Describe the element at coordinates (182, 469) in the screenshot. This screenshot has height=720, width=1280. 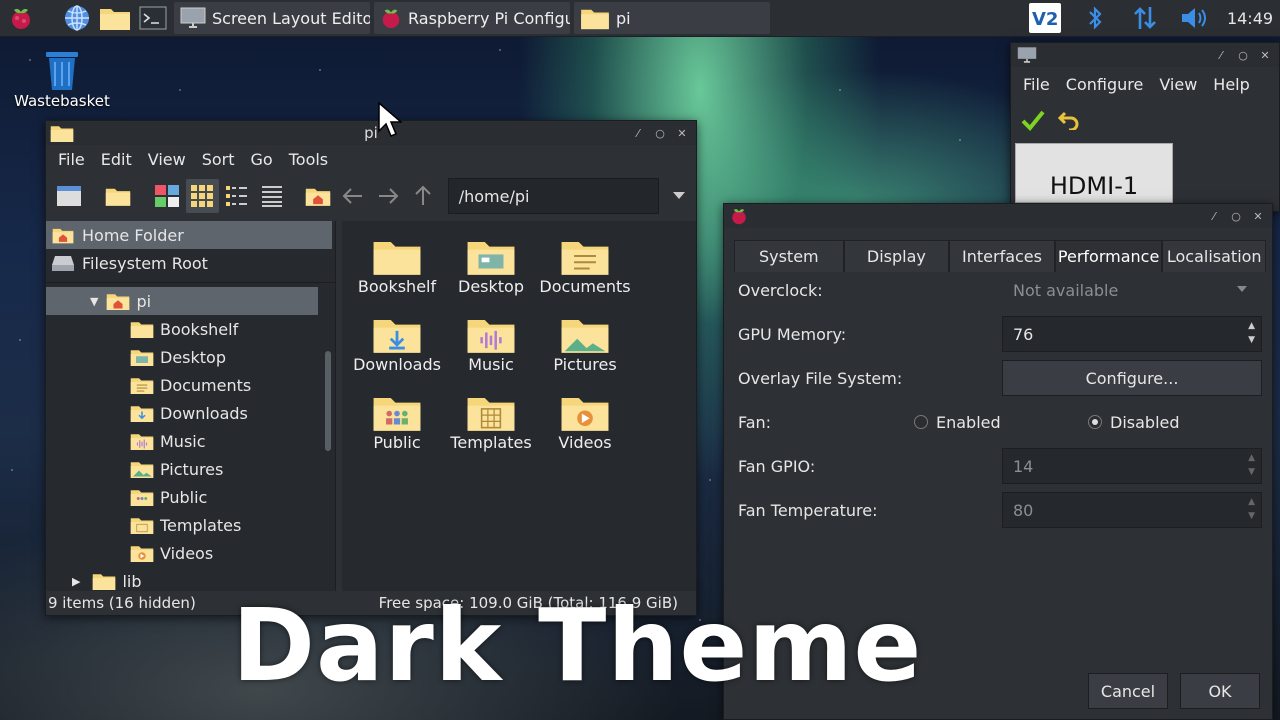
I see `tree-node-pictures: Pictures` at that location.